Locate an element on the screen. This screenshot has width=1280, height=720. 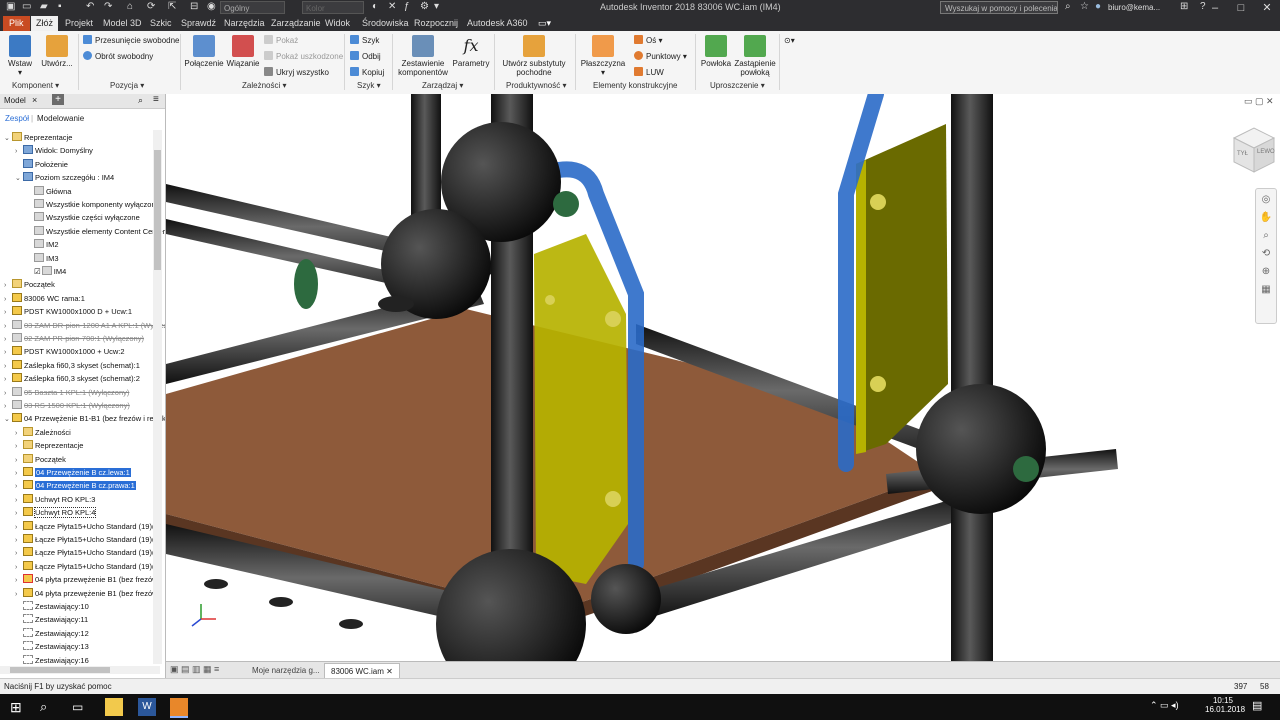
tree-item: Główna is located at coordinates (48, 191).